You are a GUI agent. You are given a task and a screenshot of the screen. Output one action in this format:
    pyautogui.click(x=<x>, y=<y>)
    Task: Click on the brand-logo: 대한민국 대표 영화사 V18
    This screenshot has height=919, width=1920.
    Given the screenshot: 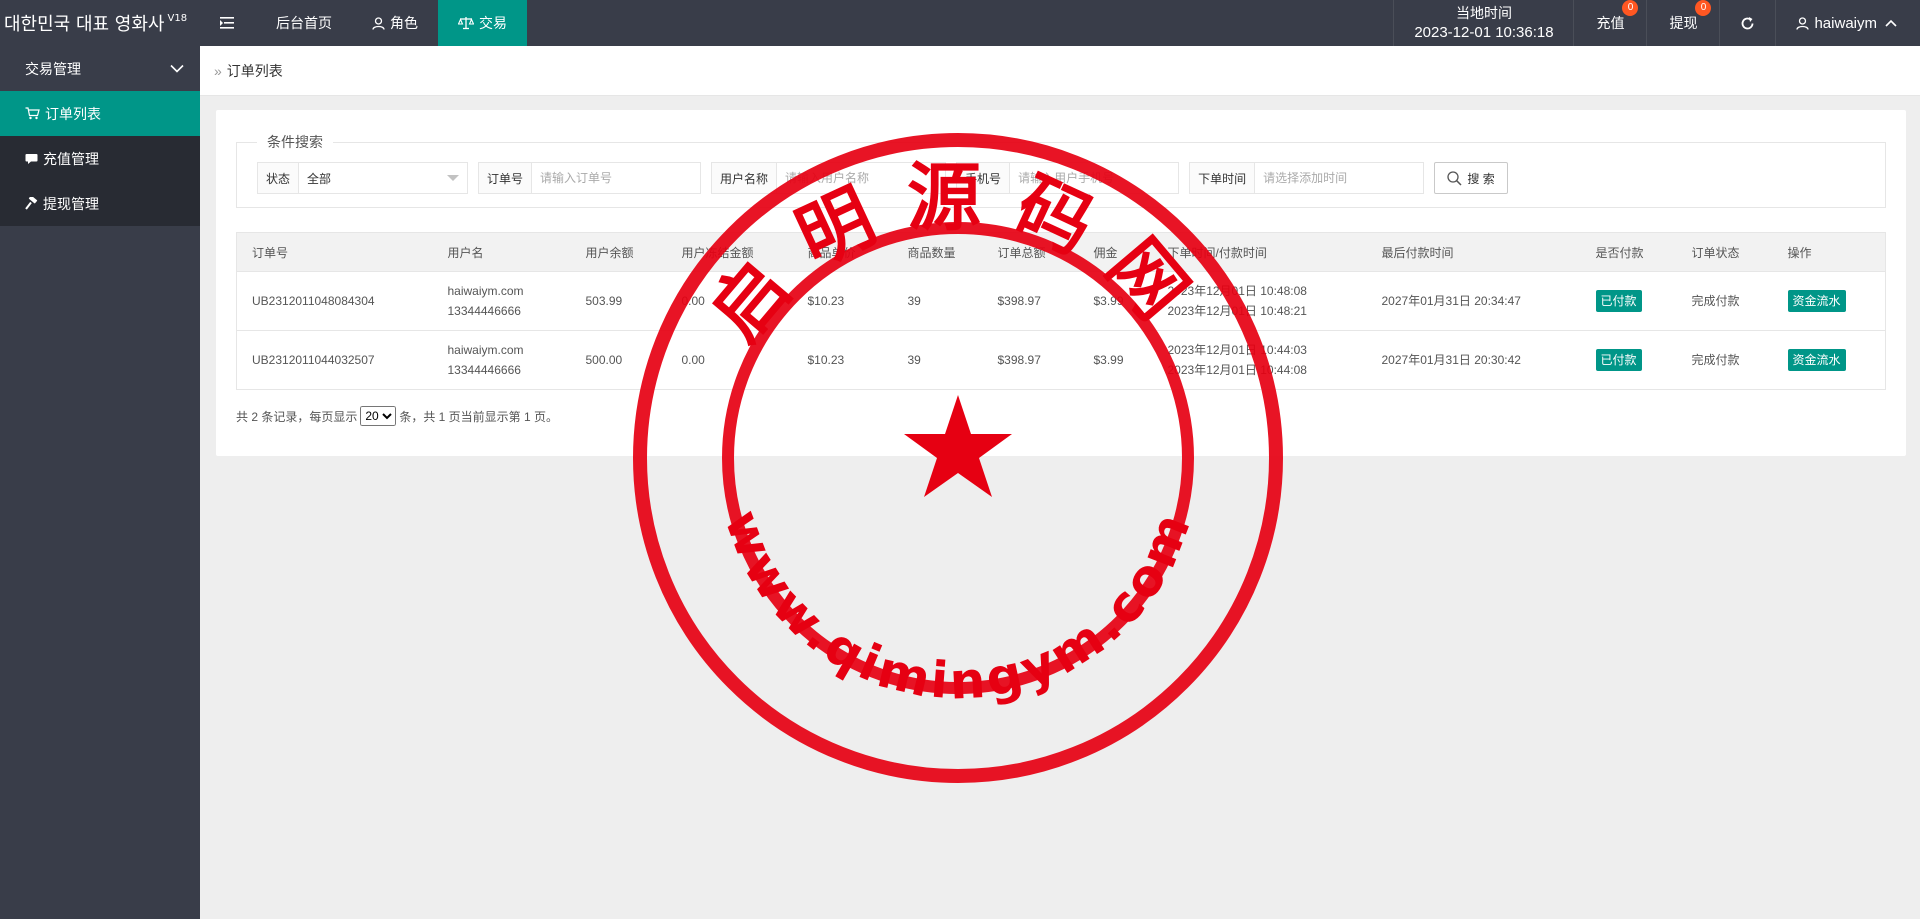 What is the action you would take?
    pyautogui.click(x=100, y=23)
    